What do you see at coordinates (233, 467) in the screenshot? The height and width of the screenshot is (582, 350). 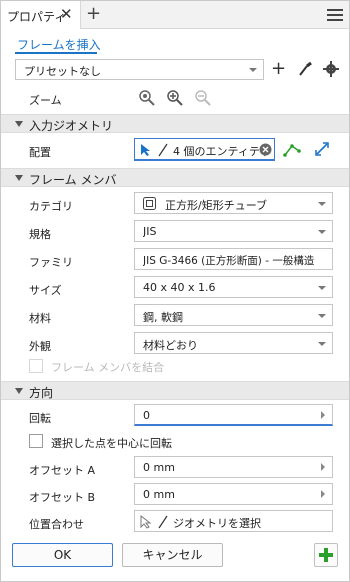 I see `offset-a-input: 0 mm` at bounding box center [233, 467].